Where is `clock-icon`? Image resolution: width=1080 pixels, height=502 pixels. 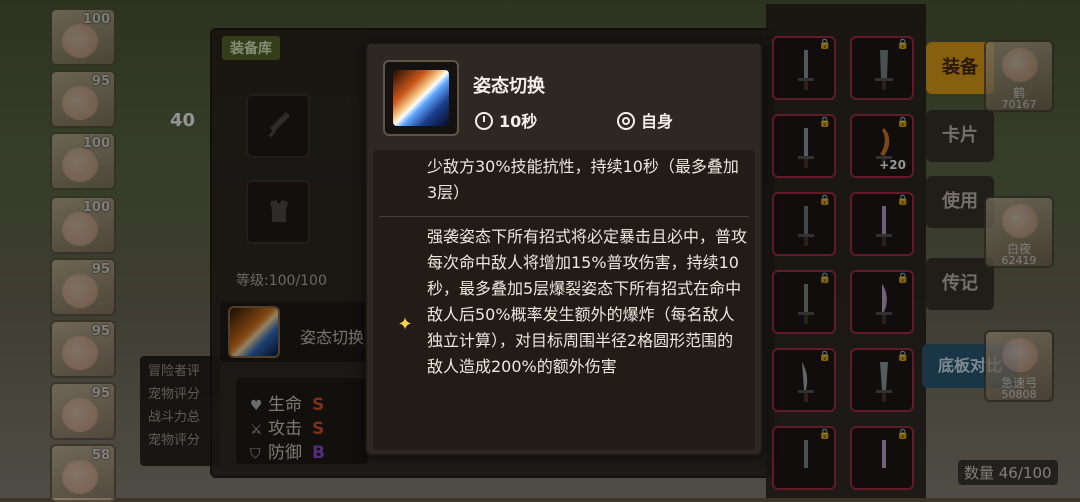
clock-icon is located at coordinates (484, 121).